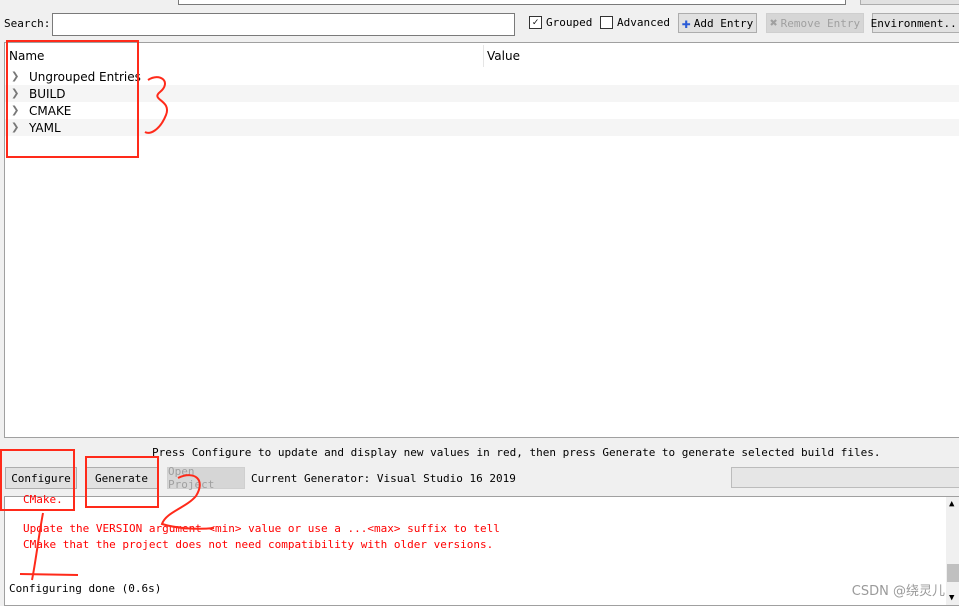 The width and height of the screenshot is (959, 606). I want to click on checkmark-icon: ✓, so click(535, 22).